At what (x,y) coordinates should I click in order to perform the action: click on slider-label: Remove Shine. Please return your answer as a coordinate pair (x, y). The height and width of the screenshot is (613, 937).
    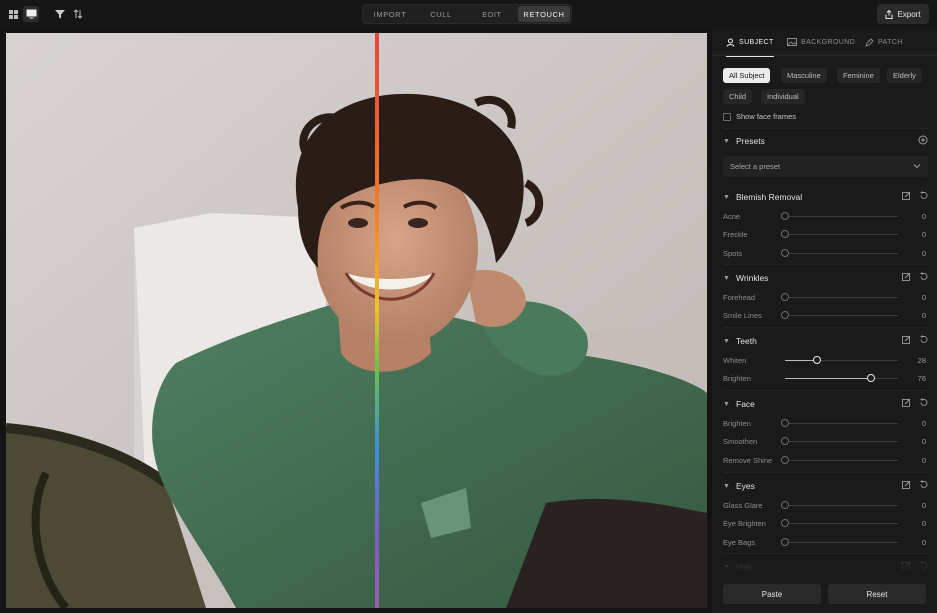
    Looking at the image, I should click on (748, 460).